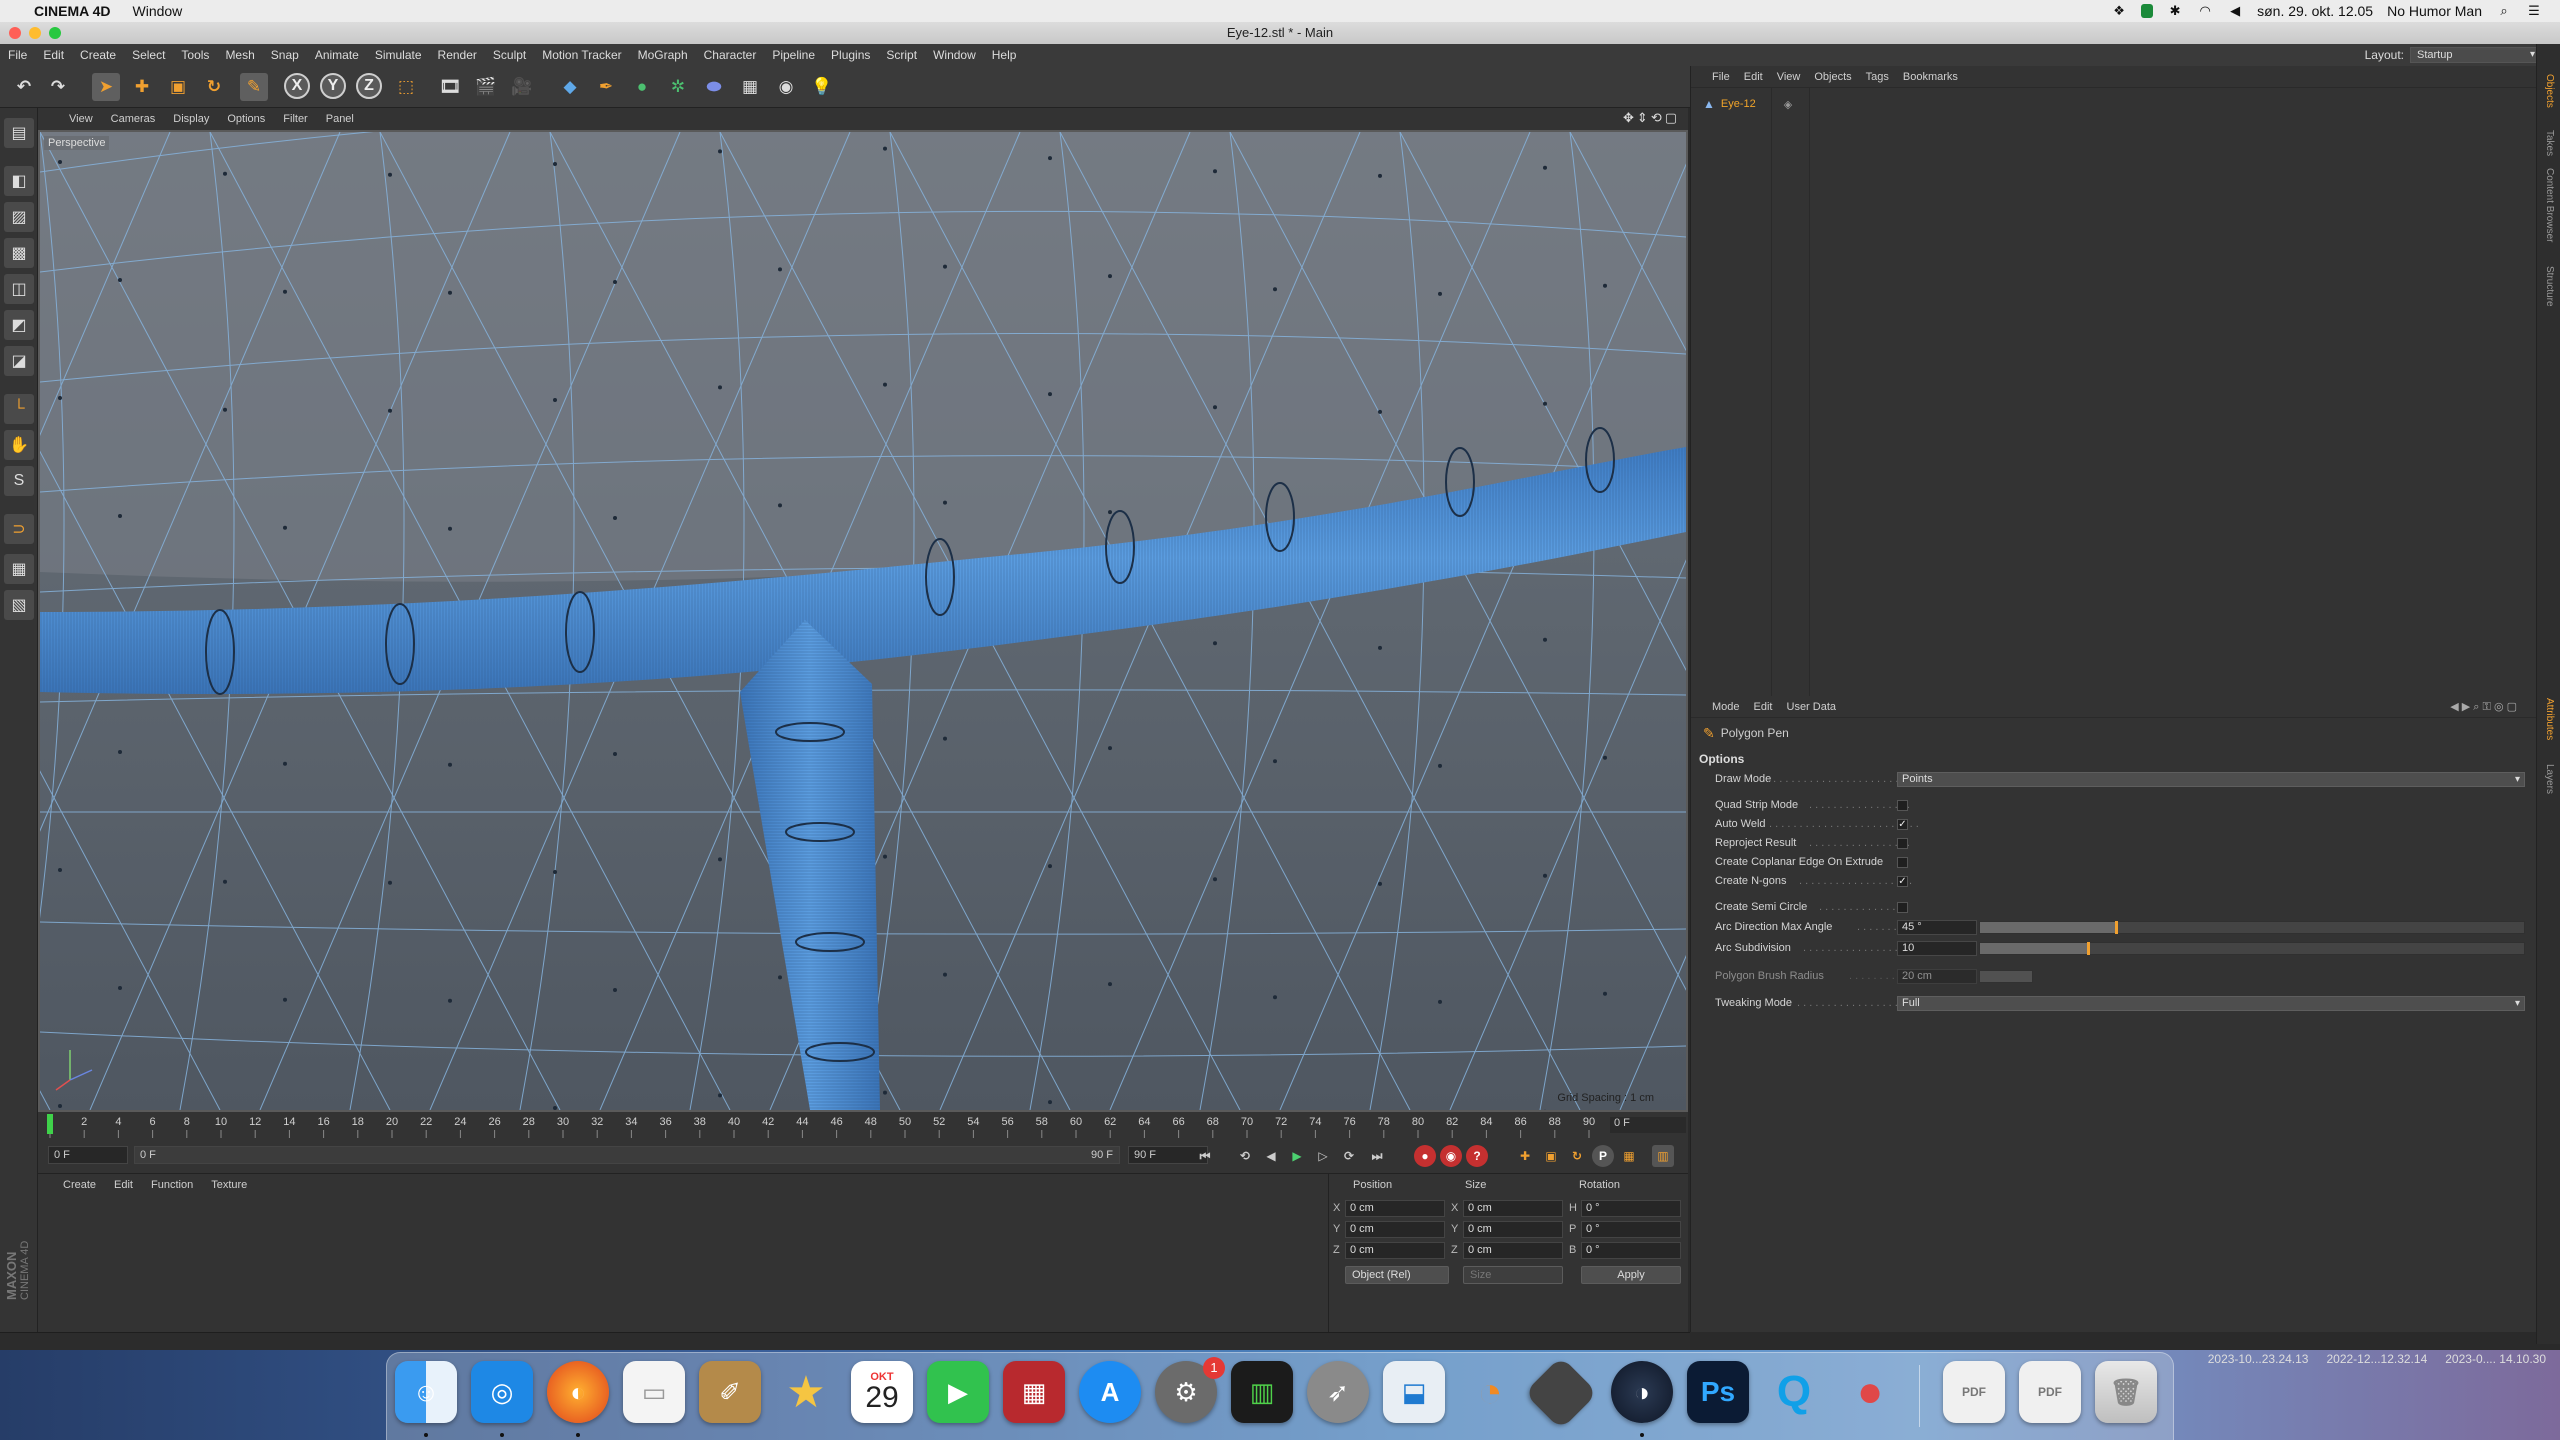  Describe the element at coordinates (901, 55) in the screenshot. I see `menu-script: Script` at that location.